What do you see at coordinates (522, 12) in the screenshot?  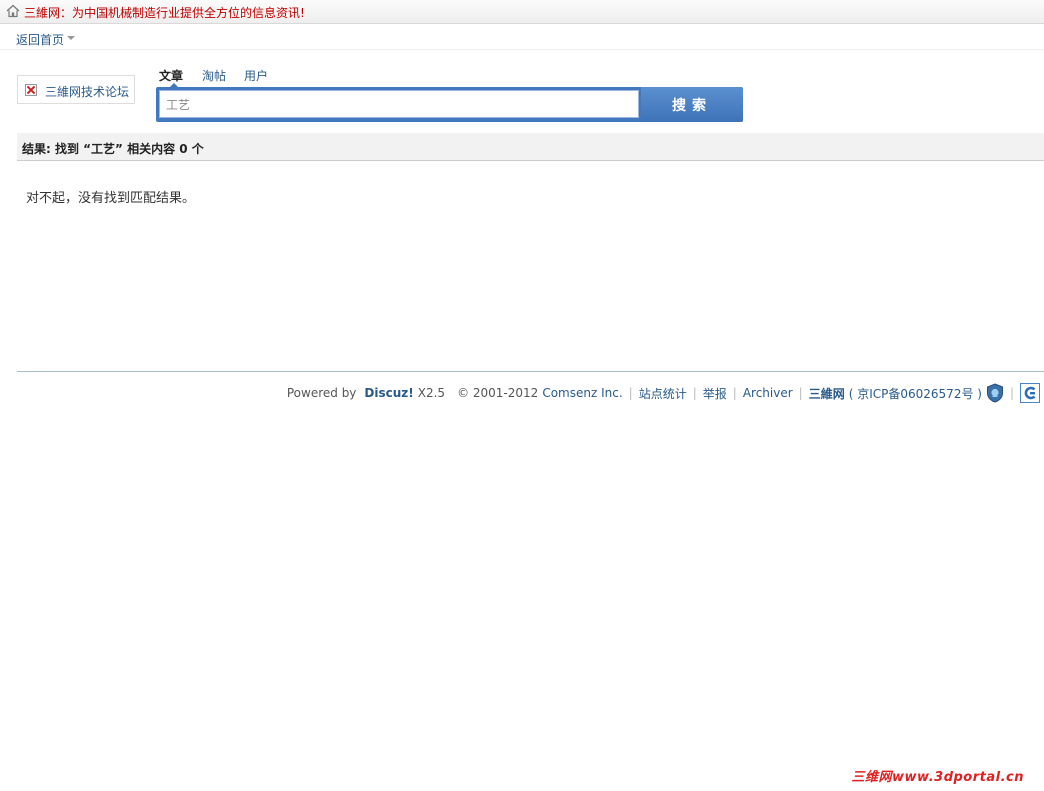 I see `top-notice-bar: 三維网：为中国机械制造行业提供全方位的信息资讯!` at bounding box center [522, 12].